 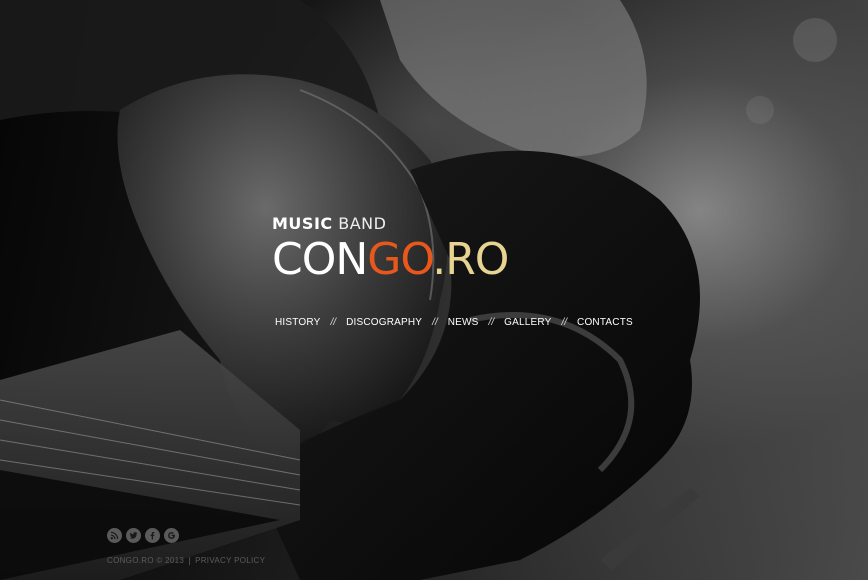 What do you see at coordinates (230, 560) in the screenshot?
I see `privacy-policy-link: PRIVACY POLICY` at bounding box center [230, 560].